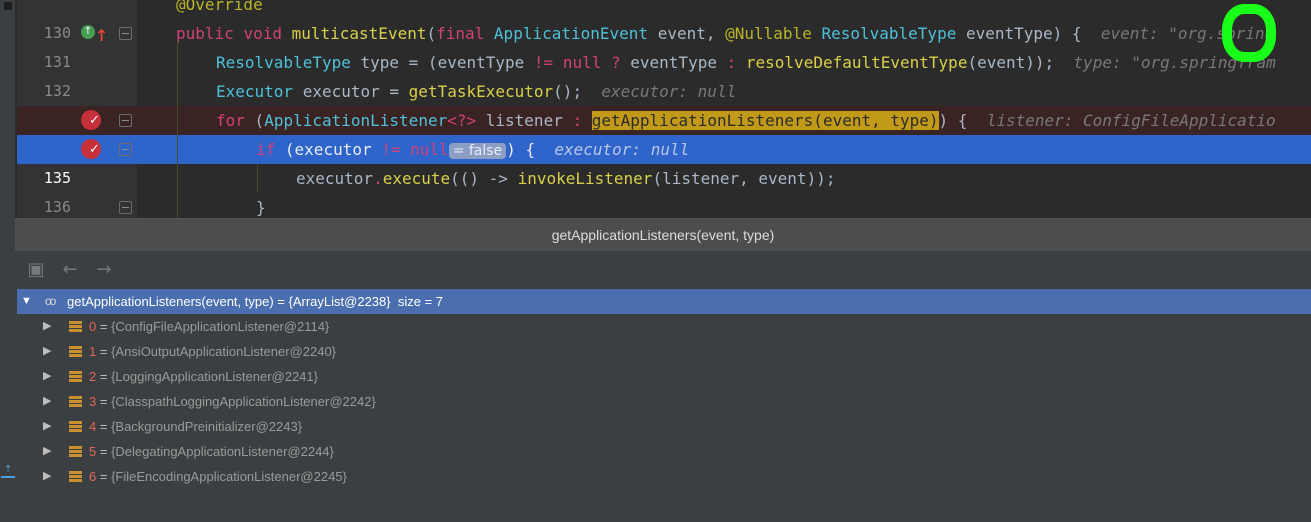 Image resolution: width=1311 pixels, height=522 pixels. What do you see at coordinates (622, 149) in the screenshot?
I see `inline-debug-hint: executor: null` at bounding box center [622, 149].